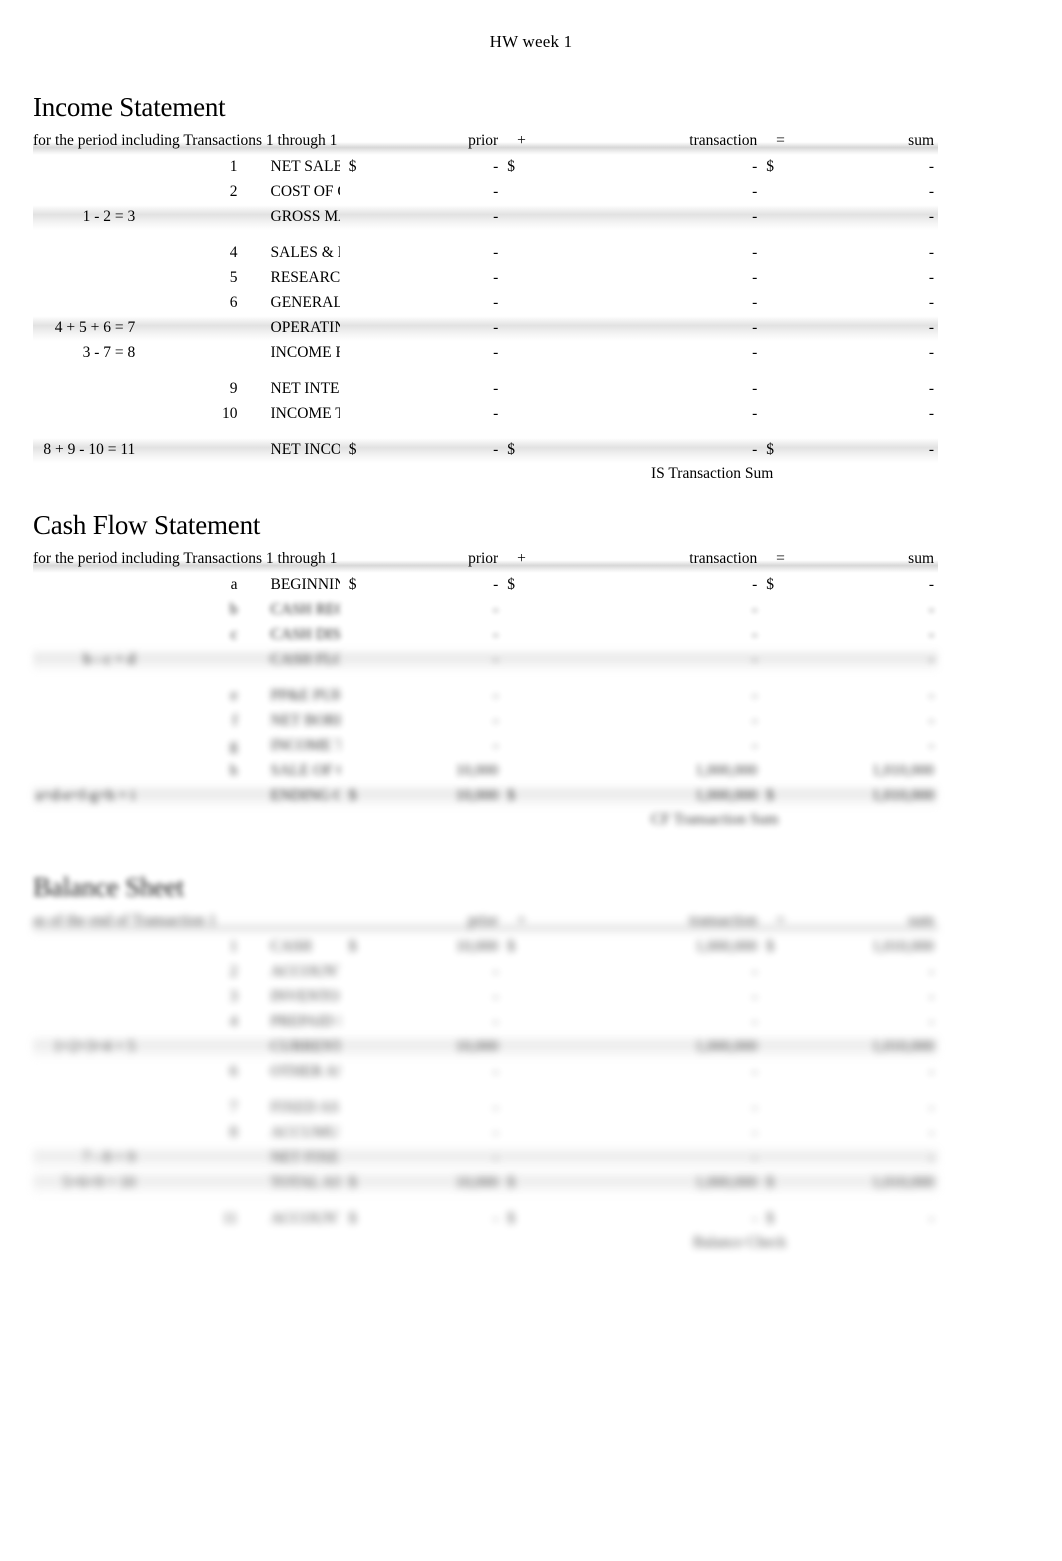 The height and width of the screenshot is (1561, 1062). I want to click on is-table-row: 4 + 5 + 6 = 7 OPERATING EXPENSE - - -, so click(485, 328).